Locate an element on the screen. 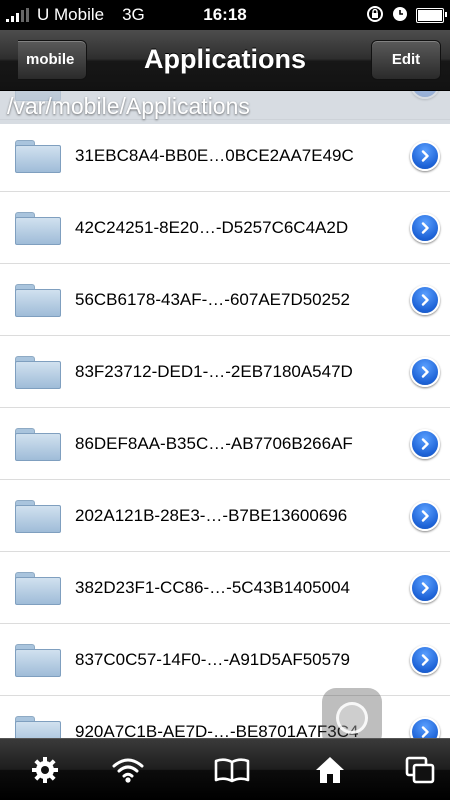 The height and width of the screenshot is (800, 450). tab-windows is located at coordinates (412, 769).